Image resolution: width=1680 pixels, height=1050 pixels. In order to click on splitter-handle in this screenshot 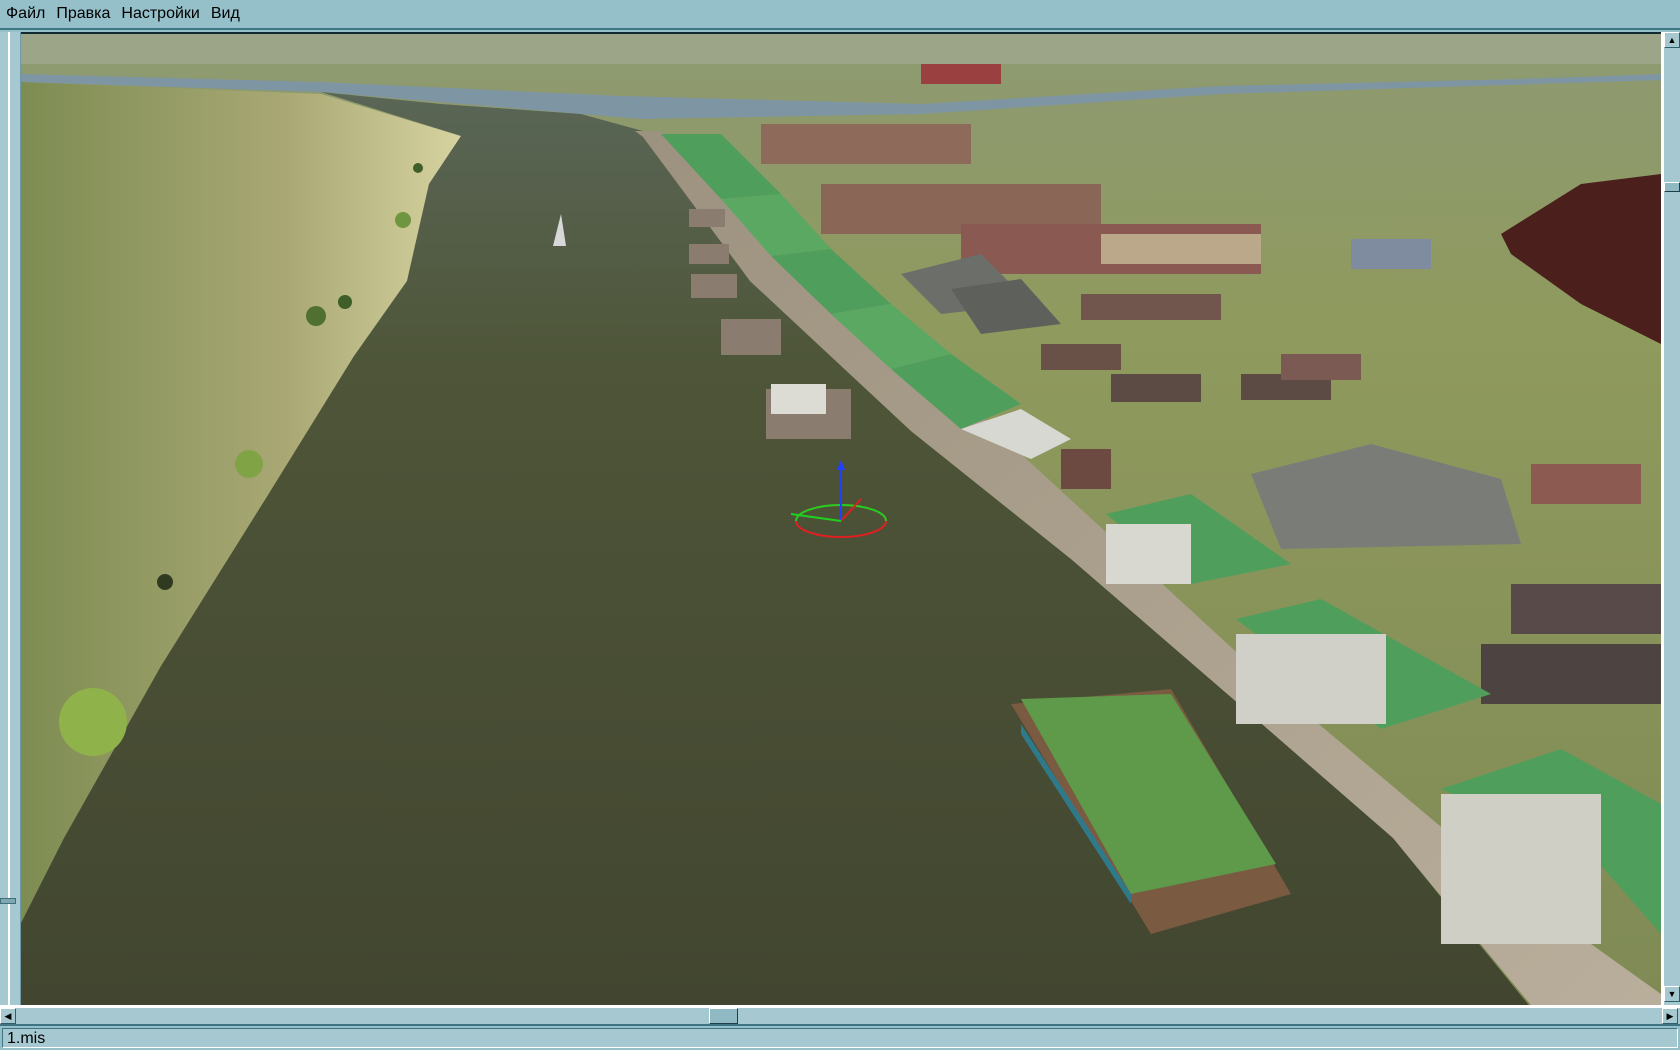, I will do `click(8, 901)`.